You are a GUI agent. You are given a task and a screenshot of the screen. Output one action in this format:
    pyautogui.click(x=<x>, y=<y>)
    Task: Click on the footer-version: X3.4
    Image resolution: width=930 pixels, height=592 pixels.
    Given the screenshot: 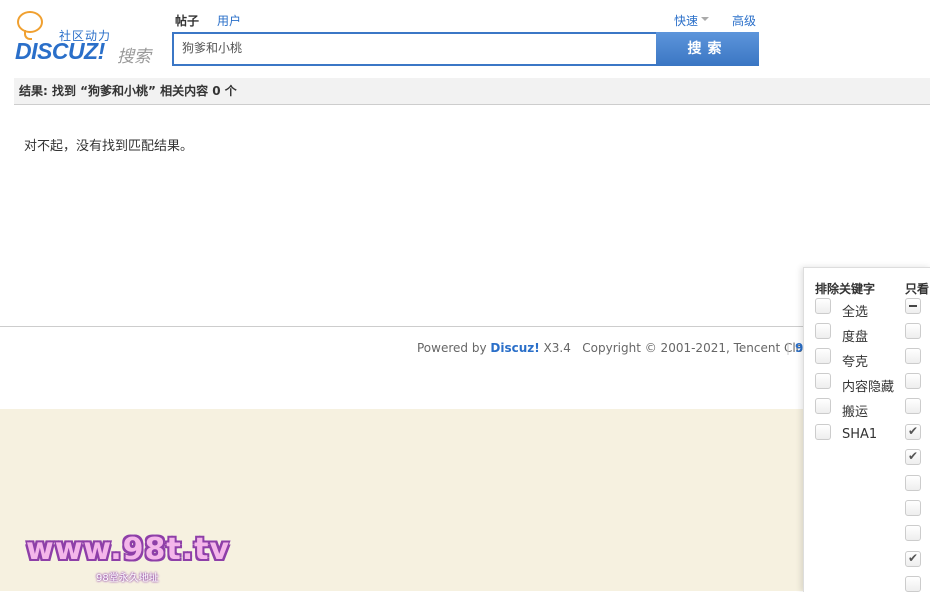 What is the action you would take?
    pyautogui.click(x=555, y=348)
    